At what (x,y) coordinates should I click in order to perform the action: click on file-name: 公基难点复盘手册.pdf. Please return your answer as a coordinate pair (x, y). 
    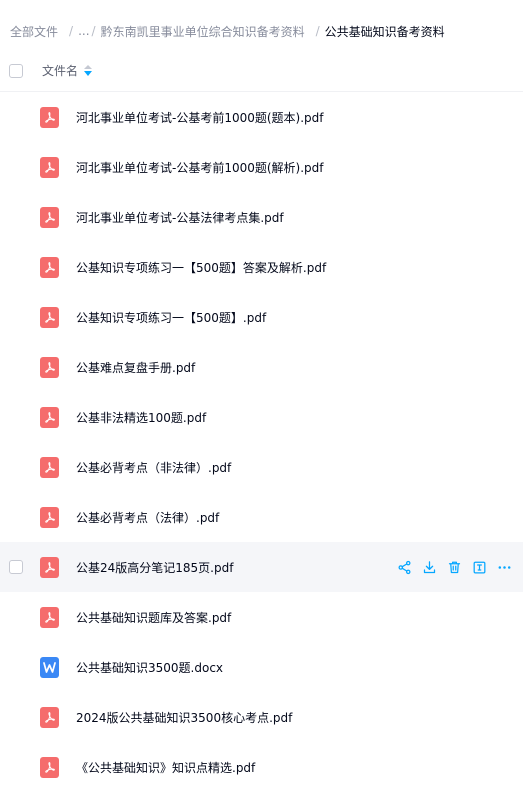
    Looking at the image, I should click on (135, 367).